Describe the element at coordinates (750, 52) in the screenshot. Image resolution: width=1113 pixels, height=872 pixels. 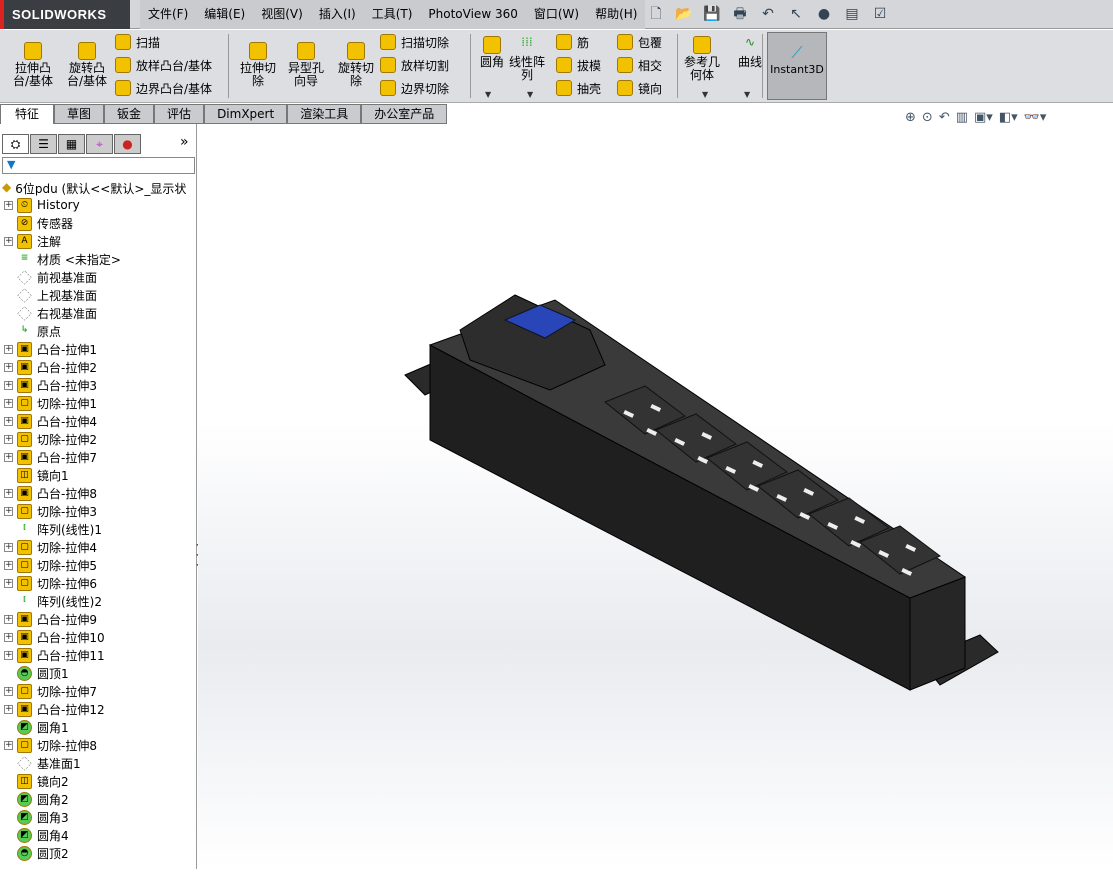
I see `ribbon-button-8: ∿ 曲线` at that location.